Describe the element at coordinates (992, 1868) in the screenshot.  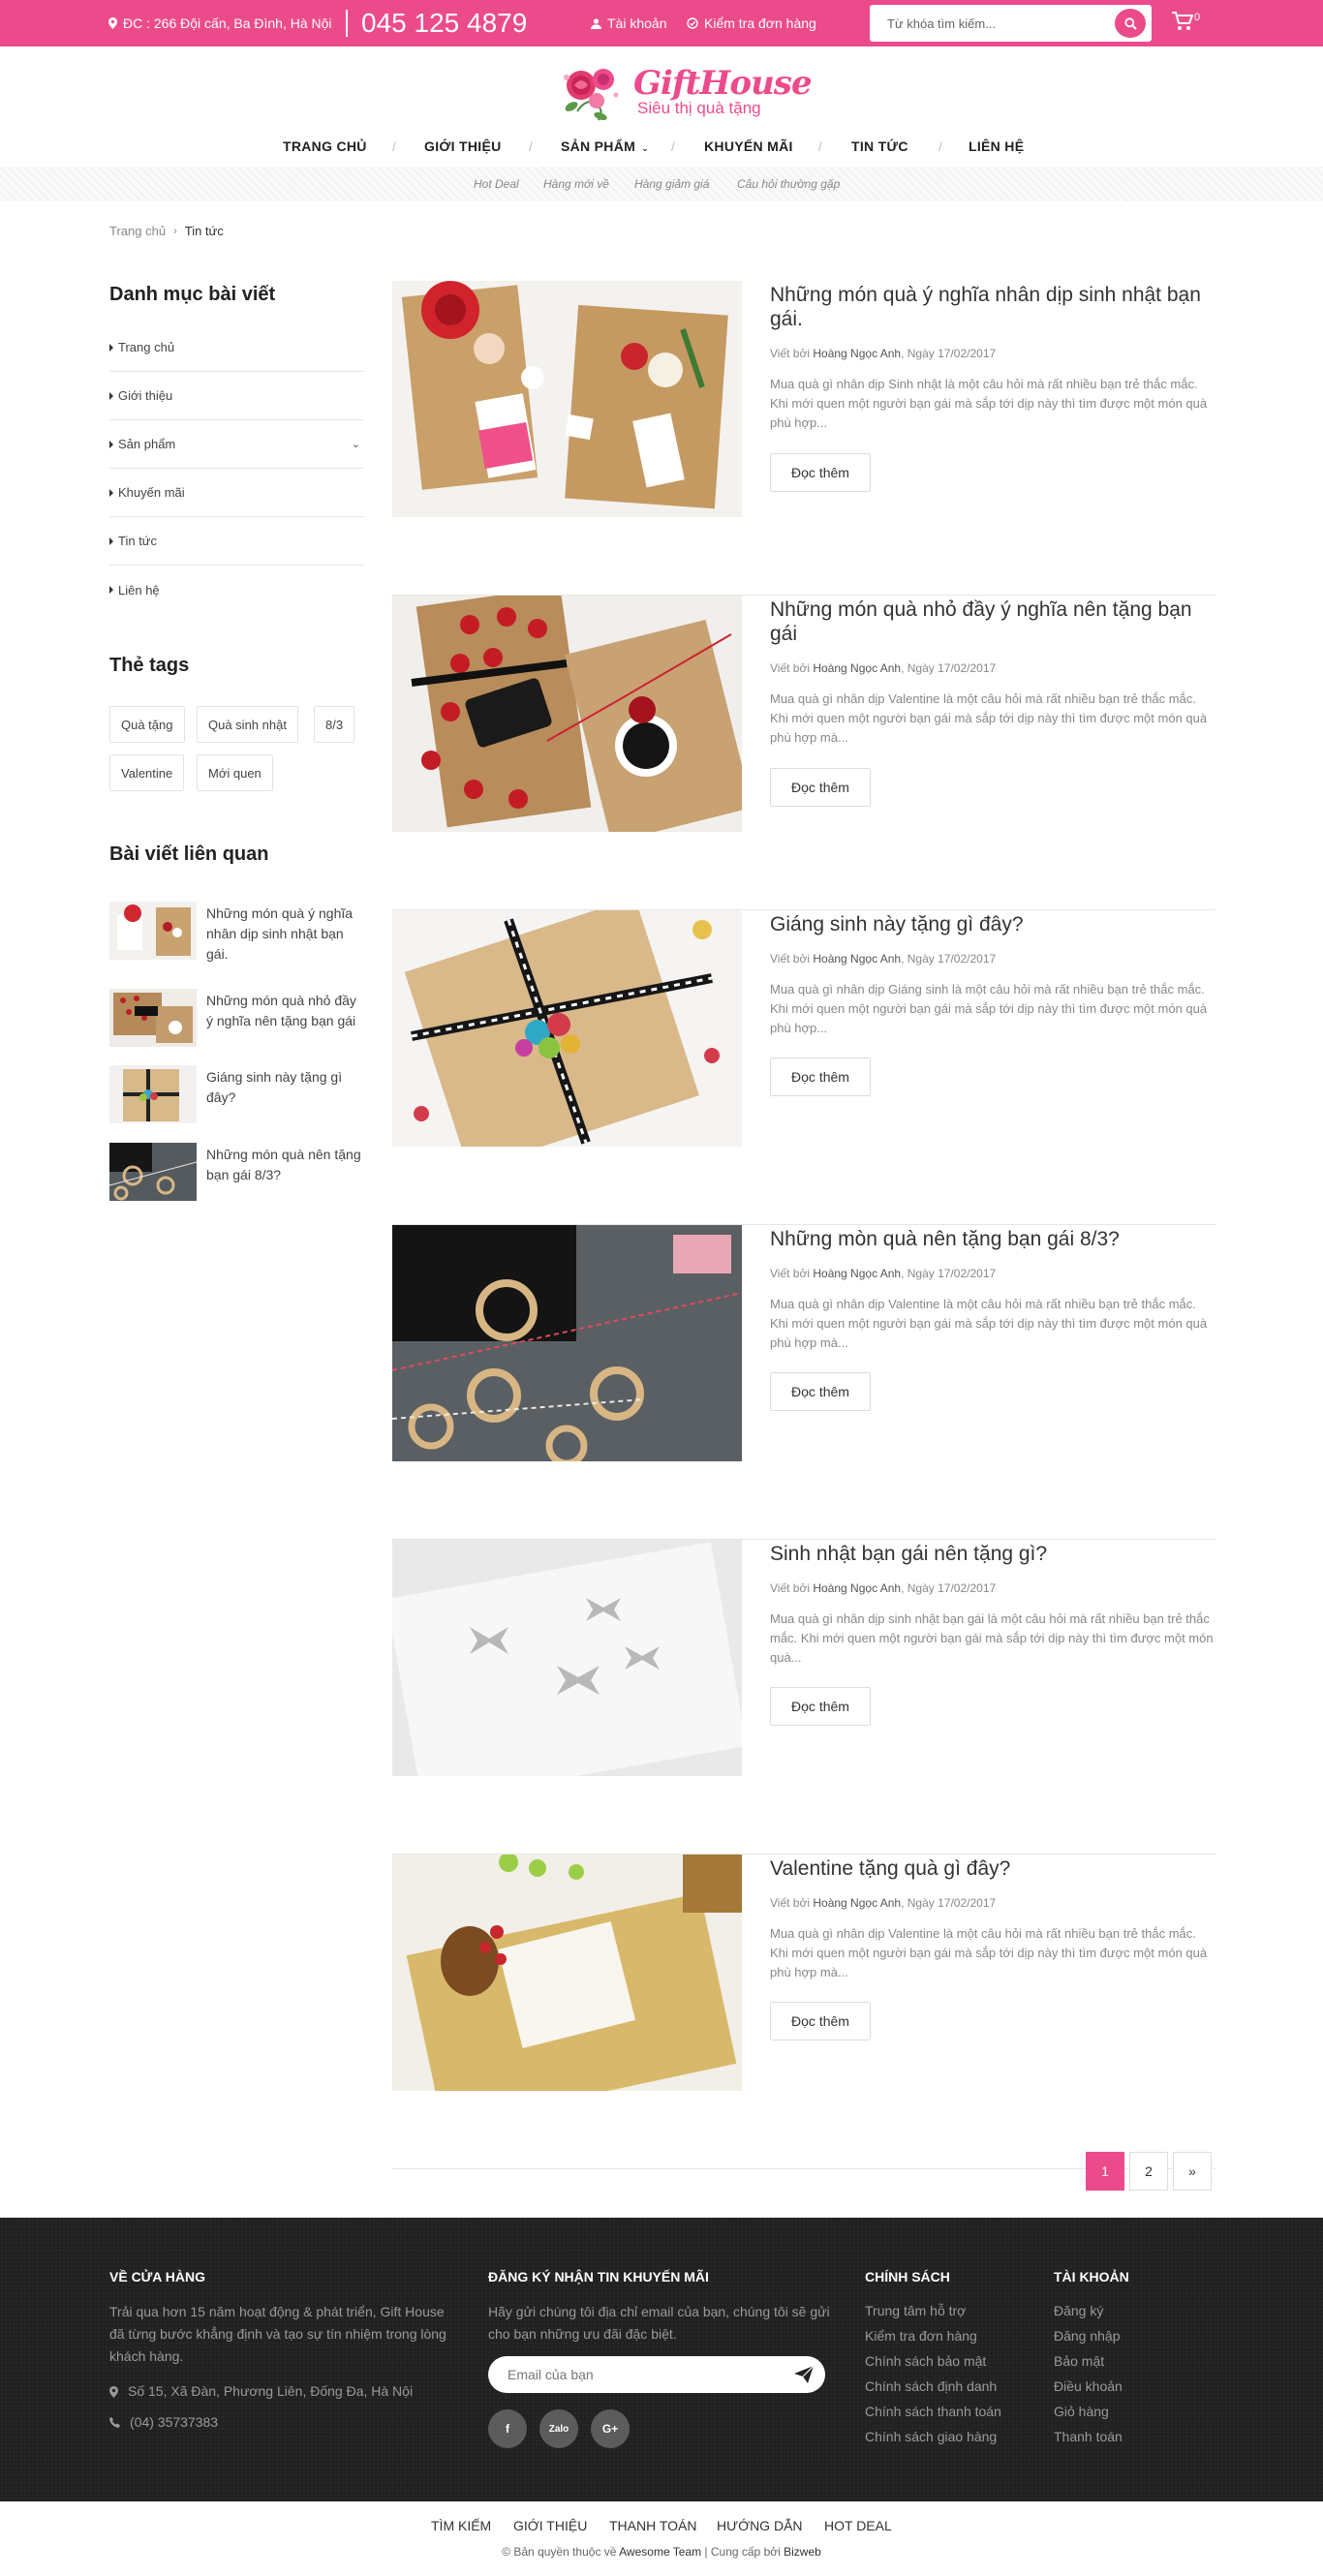
I see `post-title: Valentine tặng quà gì đây?` at that location.